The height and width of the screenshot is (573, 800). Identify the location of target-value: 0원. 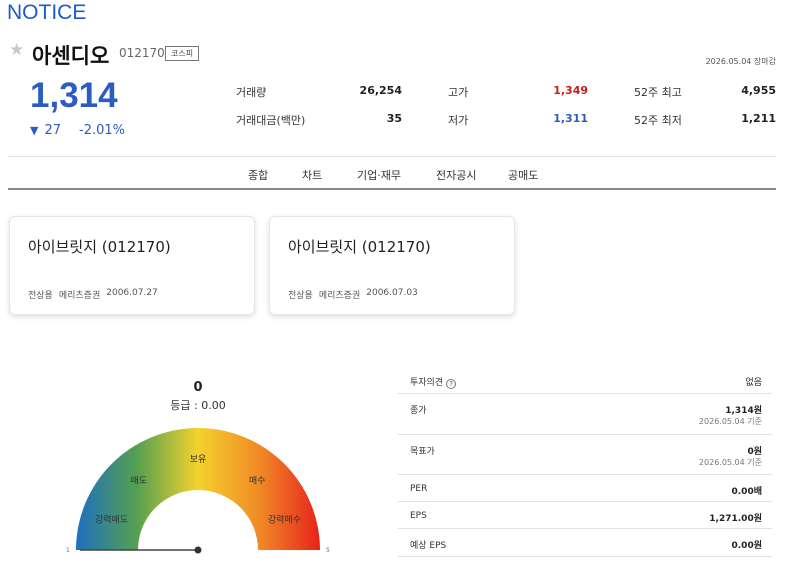
(754, 452).